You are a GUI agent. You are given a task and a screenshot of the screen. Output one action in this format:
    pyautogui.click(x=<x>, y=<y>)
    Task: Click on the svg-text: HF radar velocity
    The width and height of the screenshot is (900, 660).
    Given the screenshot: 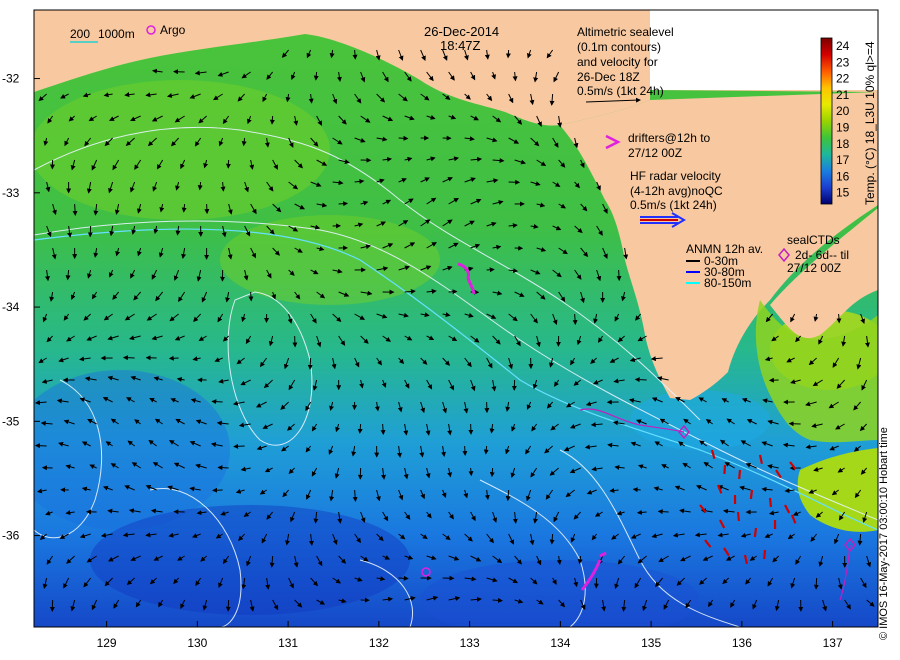 What is the action you would take?
    pyautogui.click(x=675, y=176)
    